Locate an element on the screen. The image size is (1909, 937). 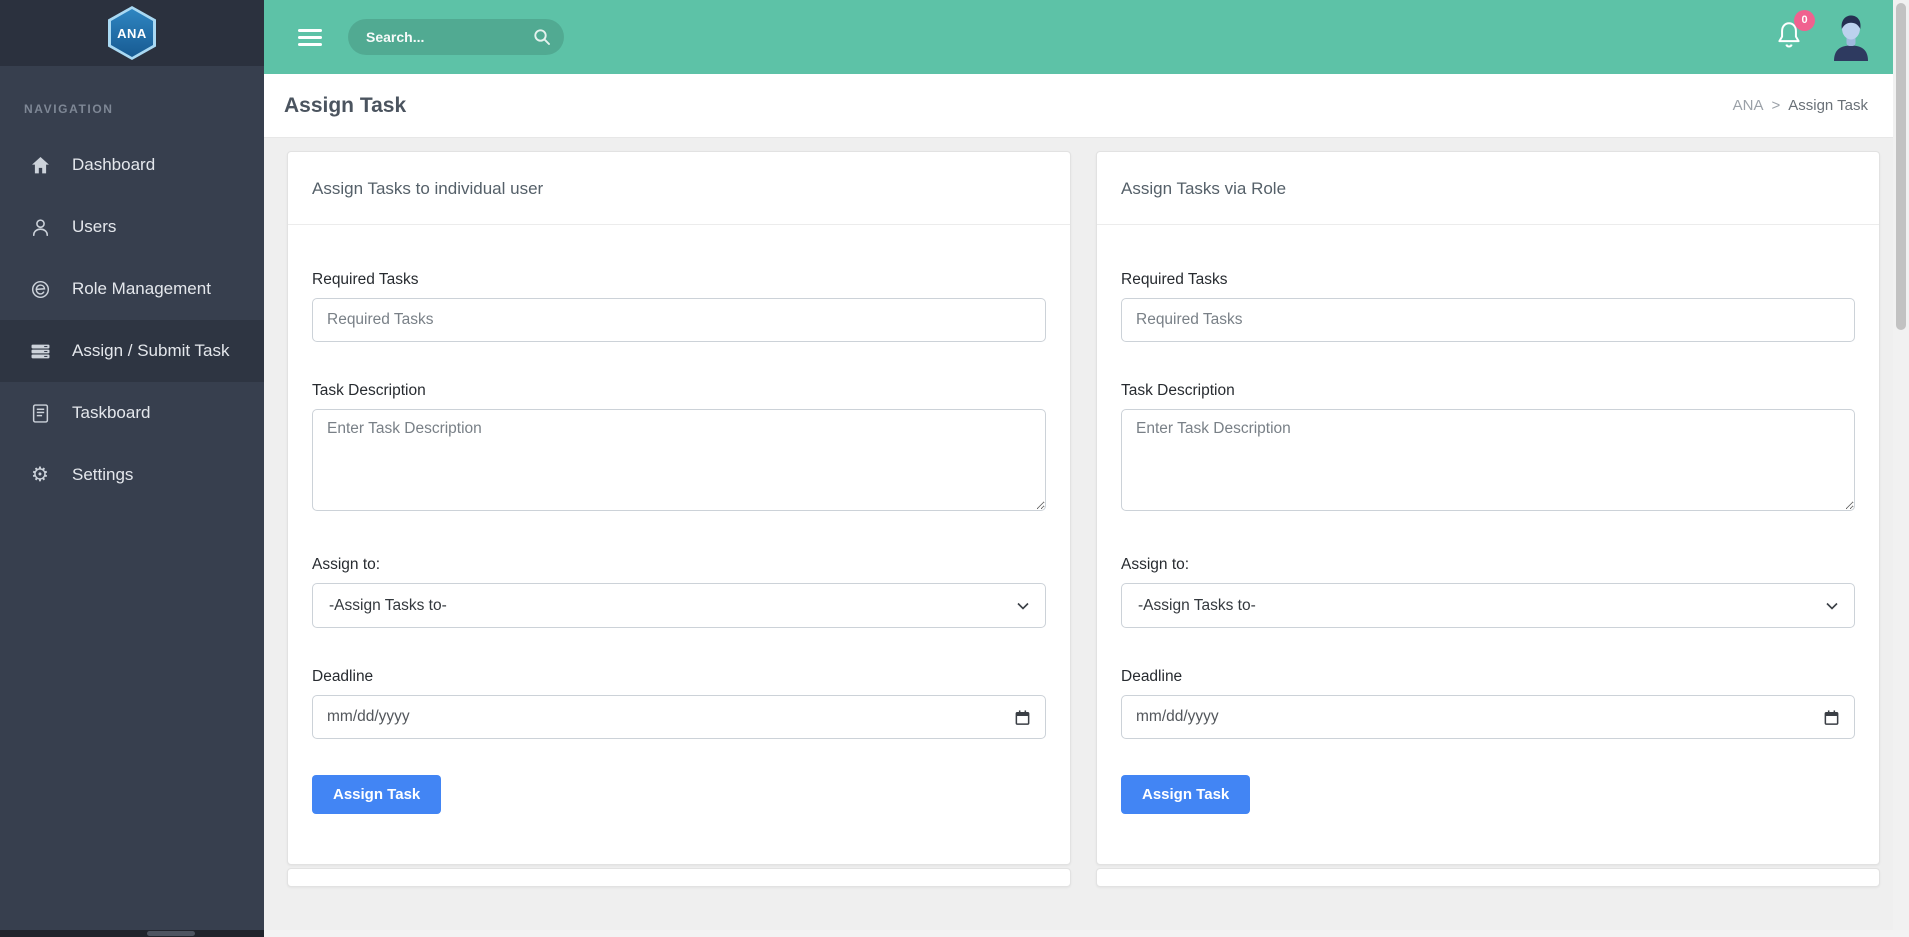
sidebar-item-settings: ⚙ Settings is located at coordinates (132, 475).